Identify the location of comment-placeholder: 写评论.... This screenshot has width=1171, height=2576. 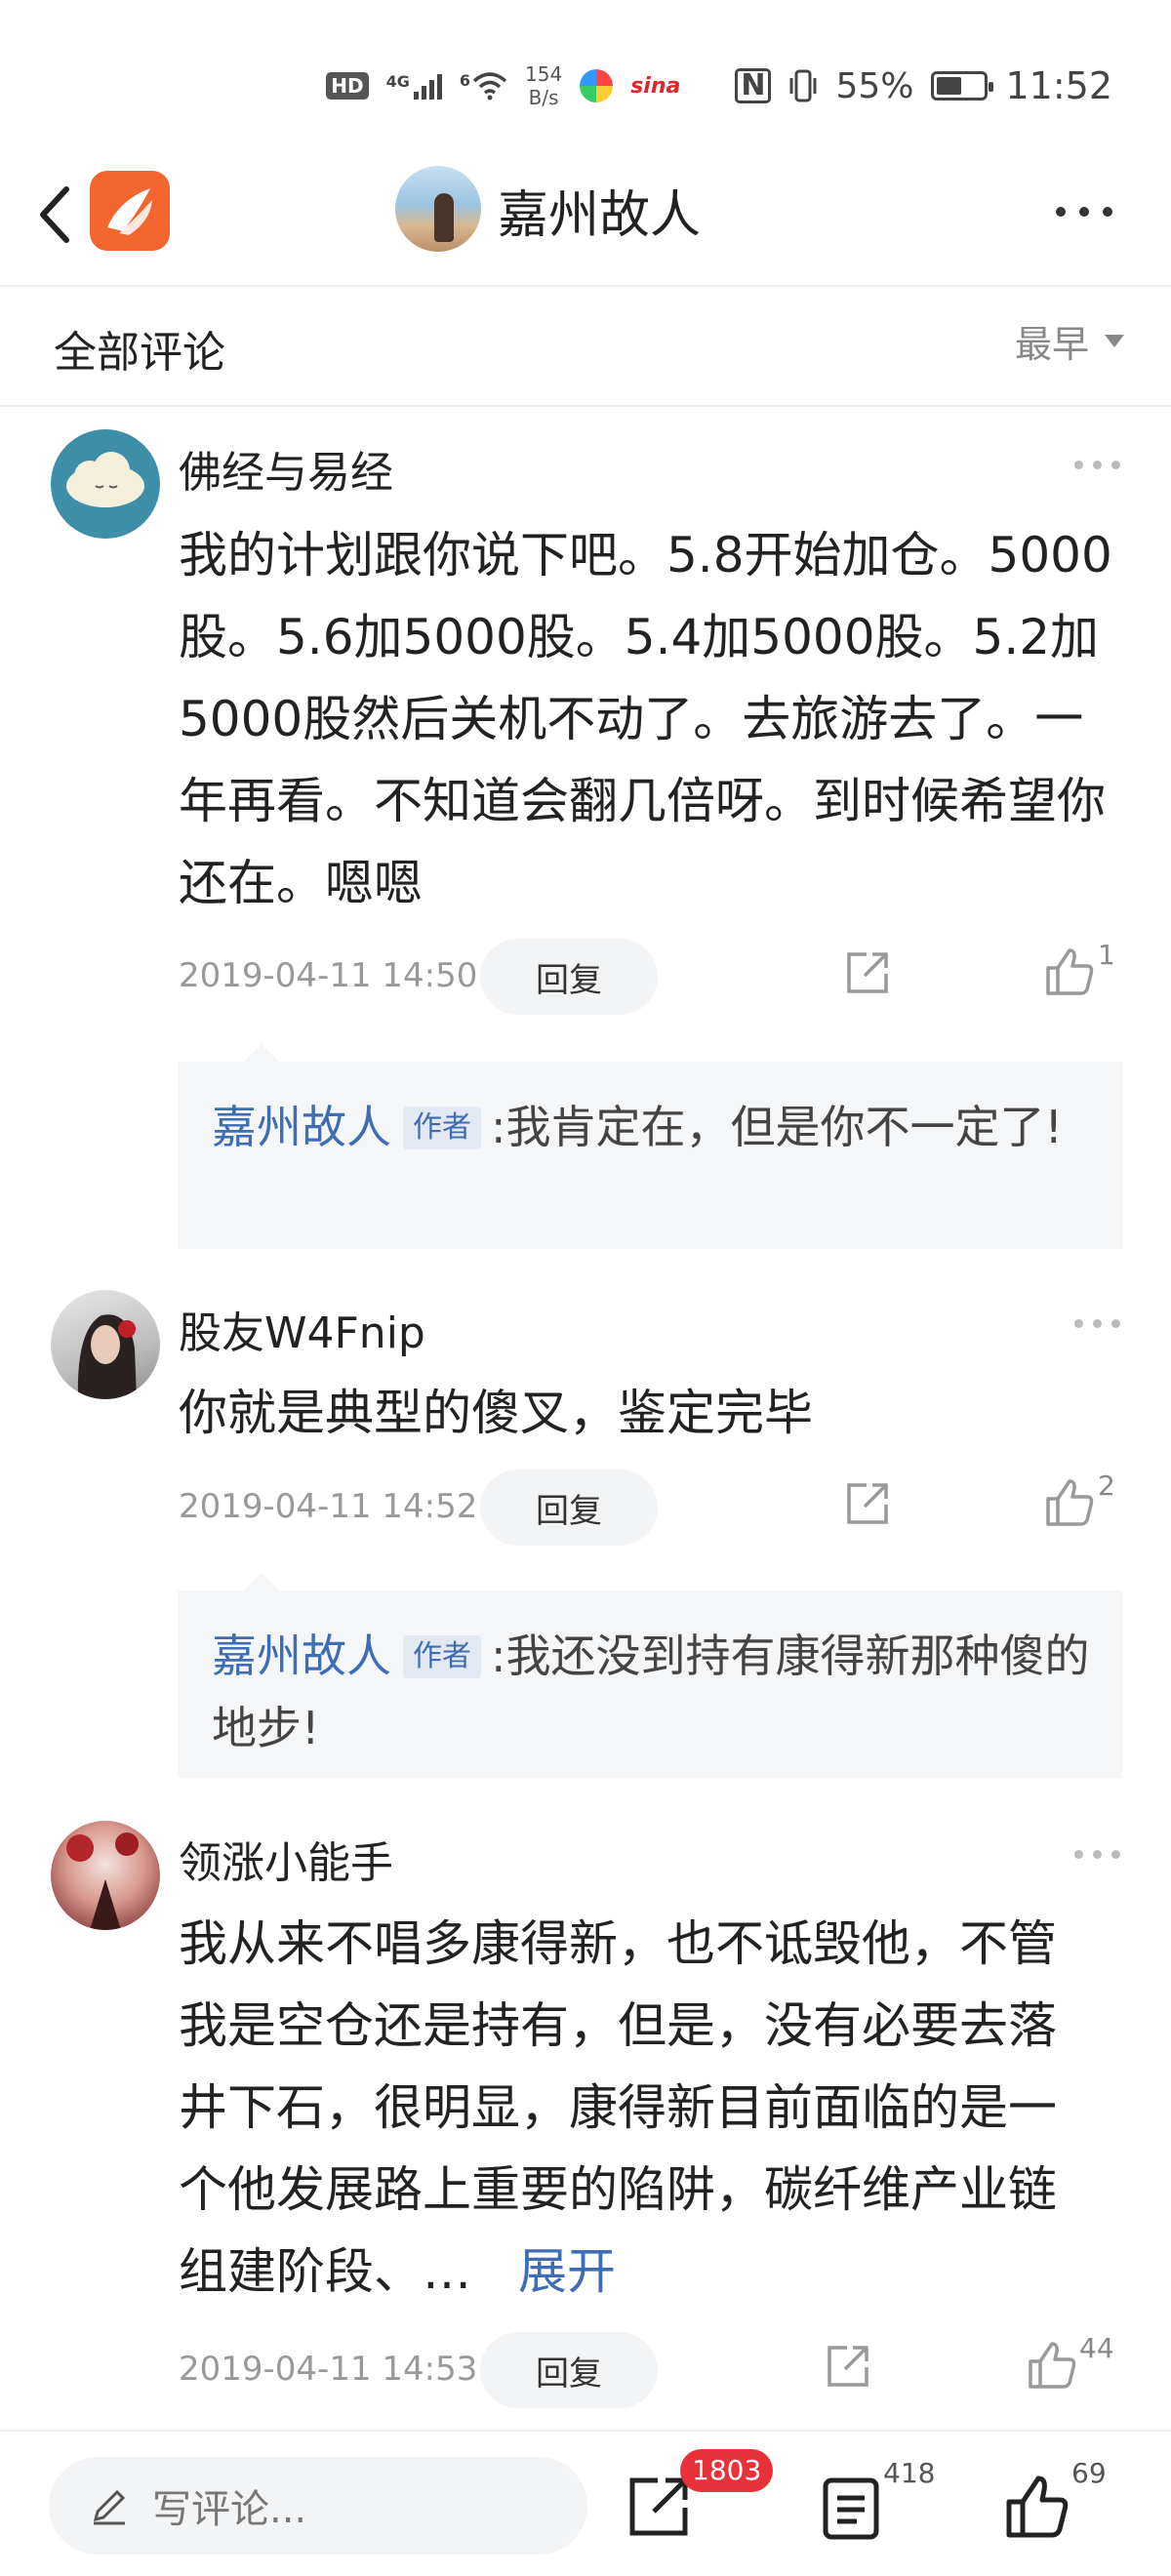
(229, 2509).